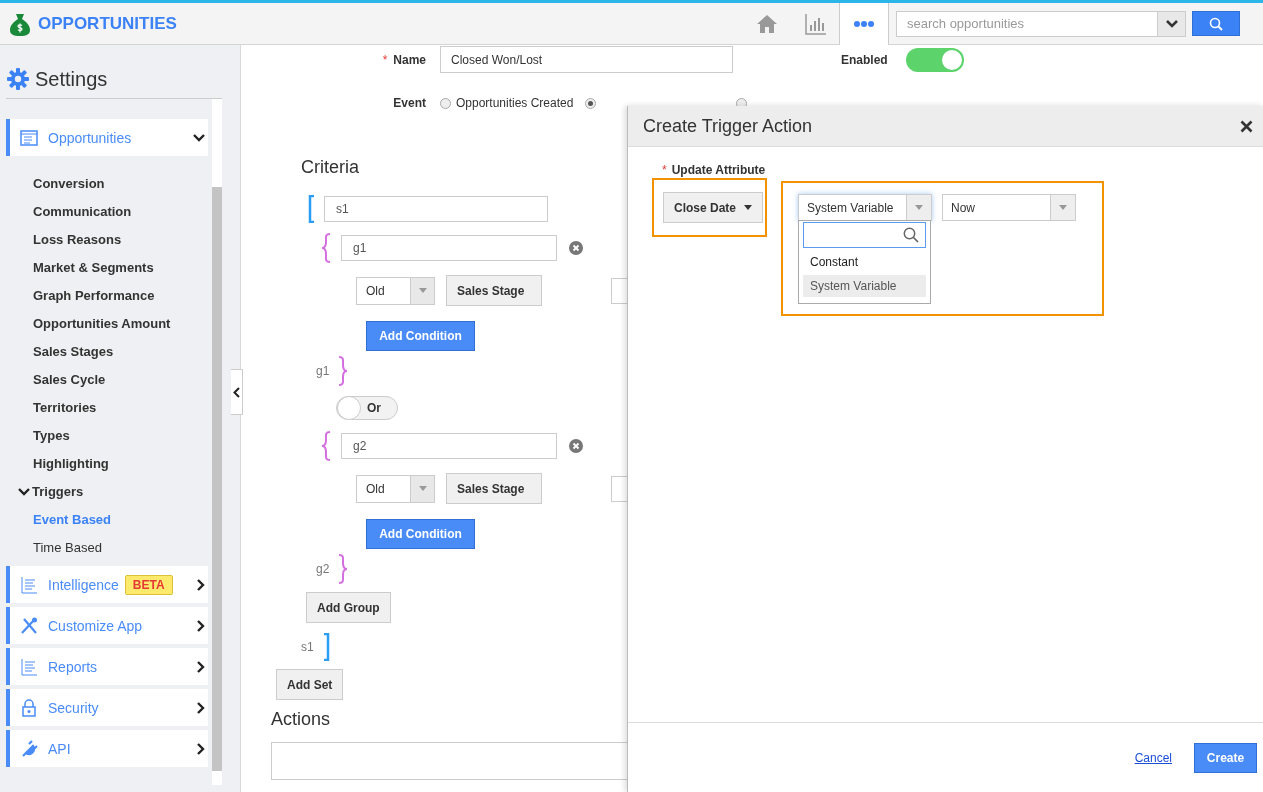 The width and height of the screenshot is (1263, 792). I want to click on section-title: Actions, so click(301, 719).